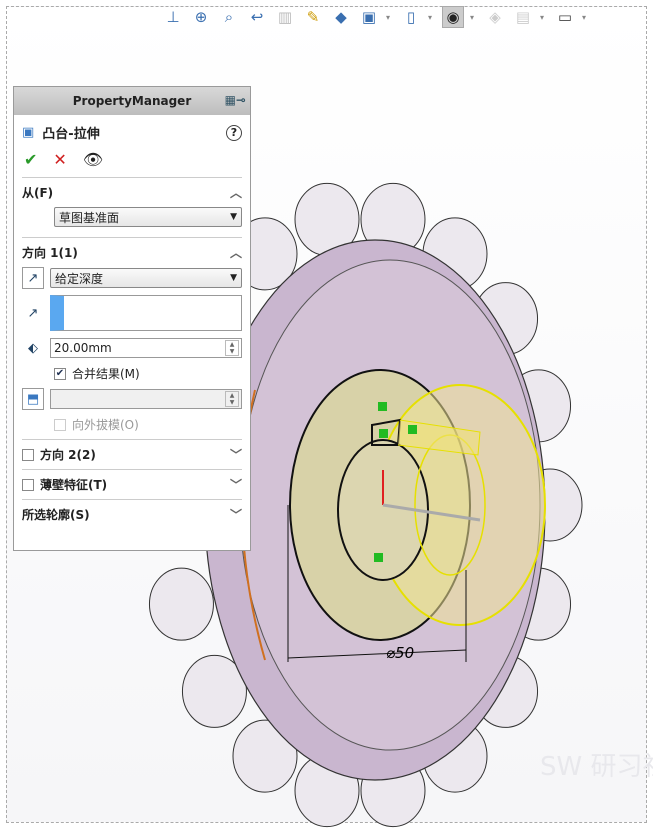 This screenshot has width=653, height=829. Describe the element at coordinates (495, 17) in the screenshot. I see `apply-scene-icon: ◈` at that location.